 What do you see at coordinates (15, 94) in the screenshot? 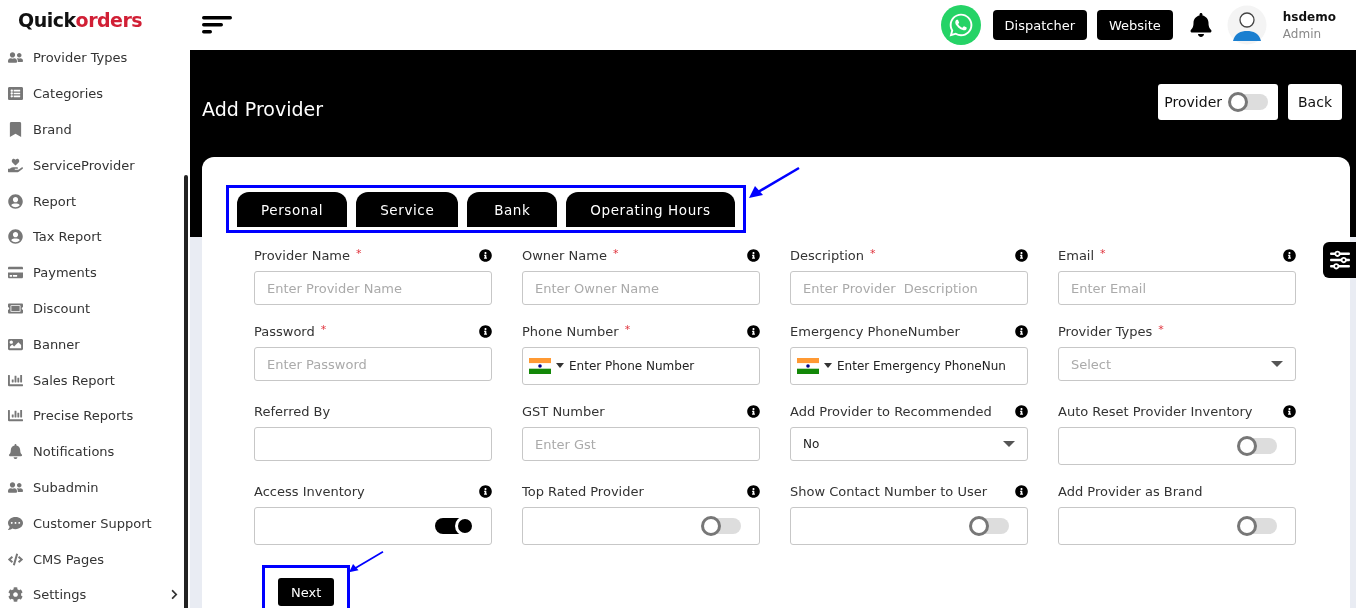
I see `list-icon` at bounding box center [15, 94].